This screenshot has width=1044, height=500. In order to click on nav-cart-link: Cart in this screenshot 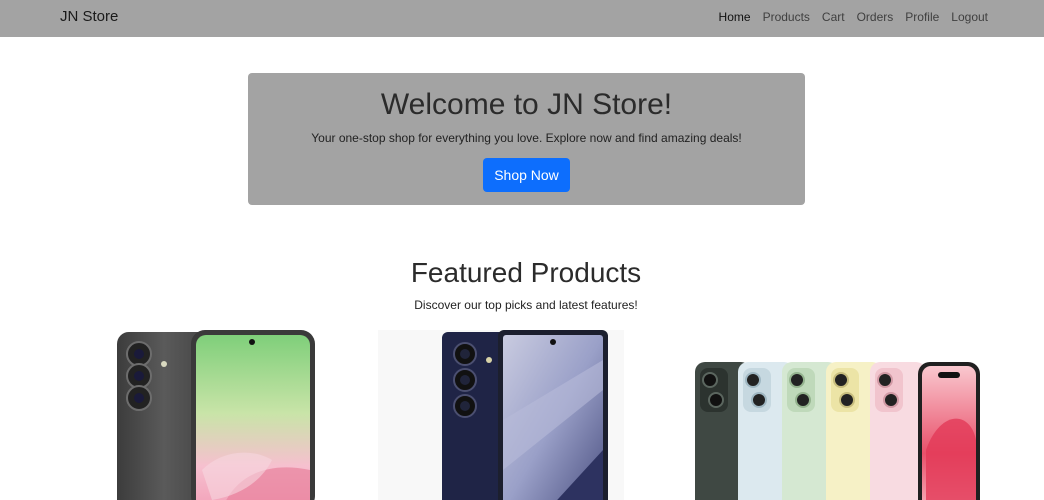, I will do `click(833, 17)`.